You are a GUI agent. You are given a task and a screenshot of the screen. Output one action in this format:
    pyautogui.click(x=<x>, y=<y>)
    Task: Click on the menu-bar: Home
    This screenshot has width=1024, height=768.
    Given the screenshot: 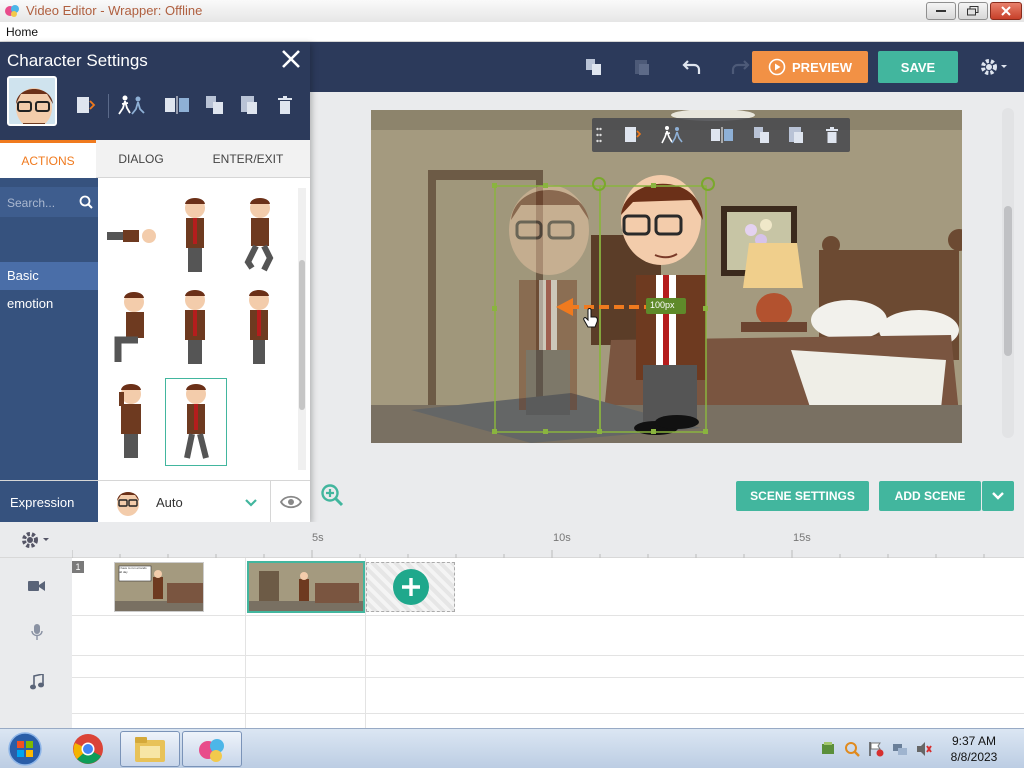 What is the action you would take?
    pyautogui.click(x=512, y=32)
    